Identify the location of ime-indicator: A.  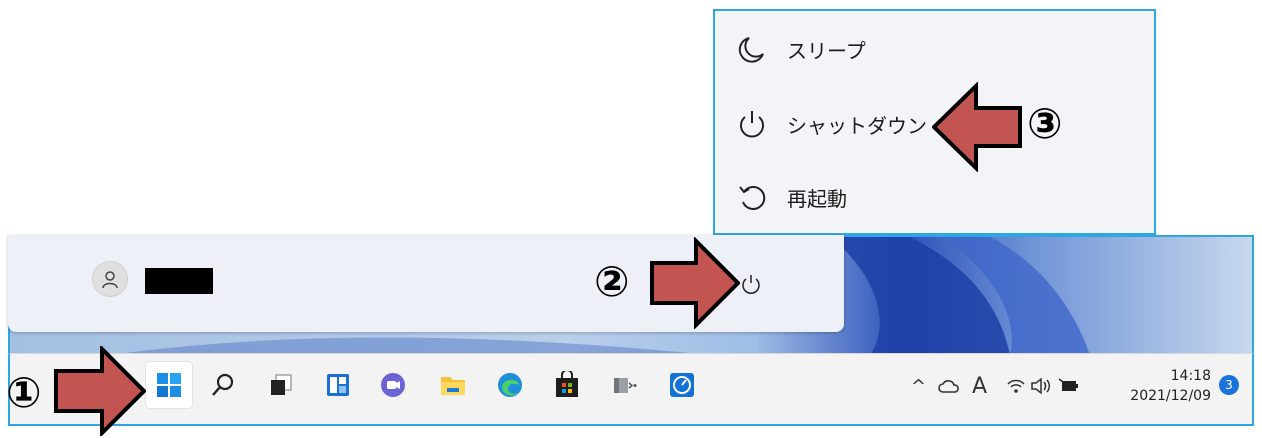
(980, 386).